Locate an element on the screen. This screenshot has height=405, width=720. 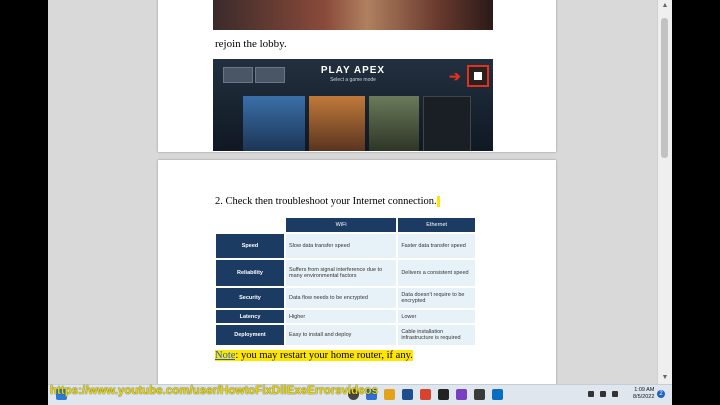
table-cell: Data flow needs to be encrypted is located at coordinates (341, 298).